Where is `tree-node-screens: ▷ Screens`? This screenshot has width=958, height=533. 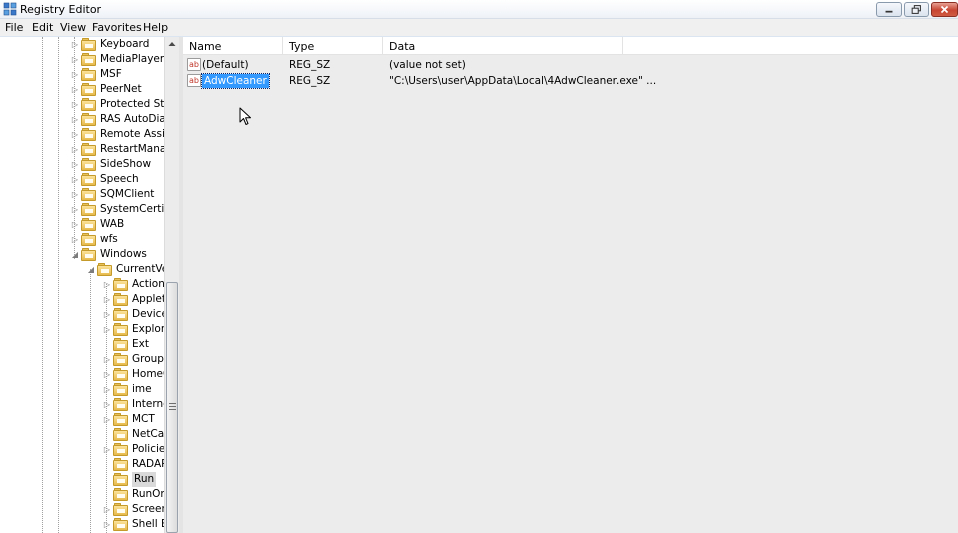
tree-node-screens: ▷ Screens is located at coordinates (133, 509).